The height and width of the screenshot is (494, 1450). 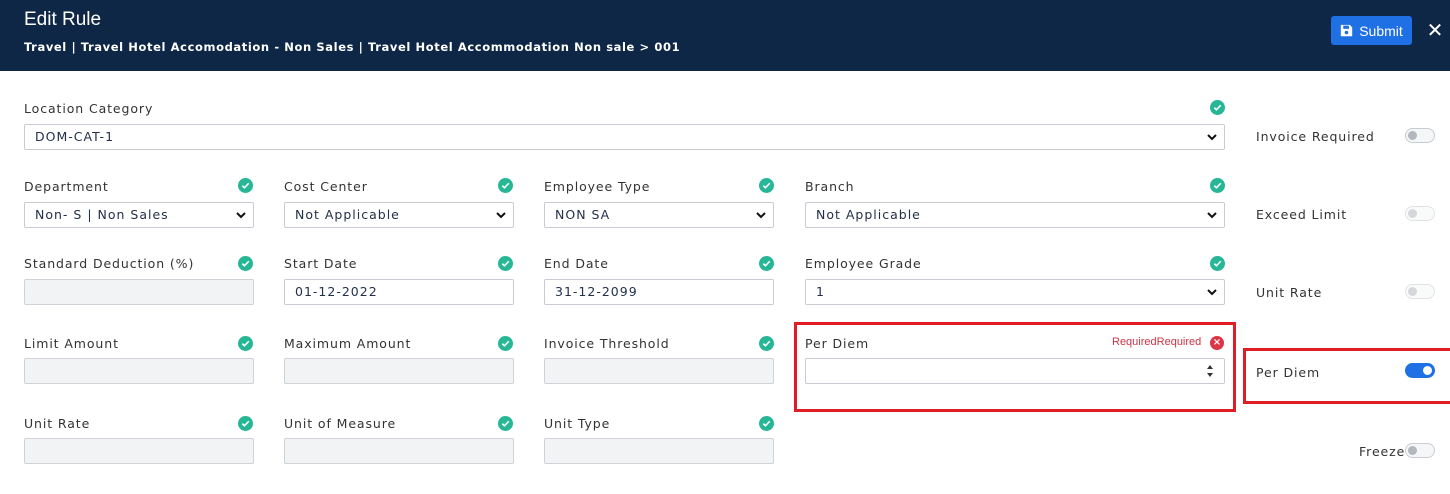 What do you see at coordinates (659, 371) in the screenshot?
I see `invoice-threshold-input` at bounding box center [659, 371].